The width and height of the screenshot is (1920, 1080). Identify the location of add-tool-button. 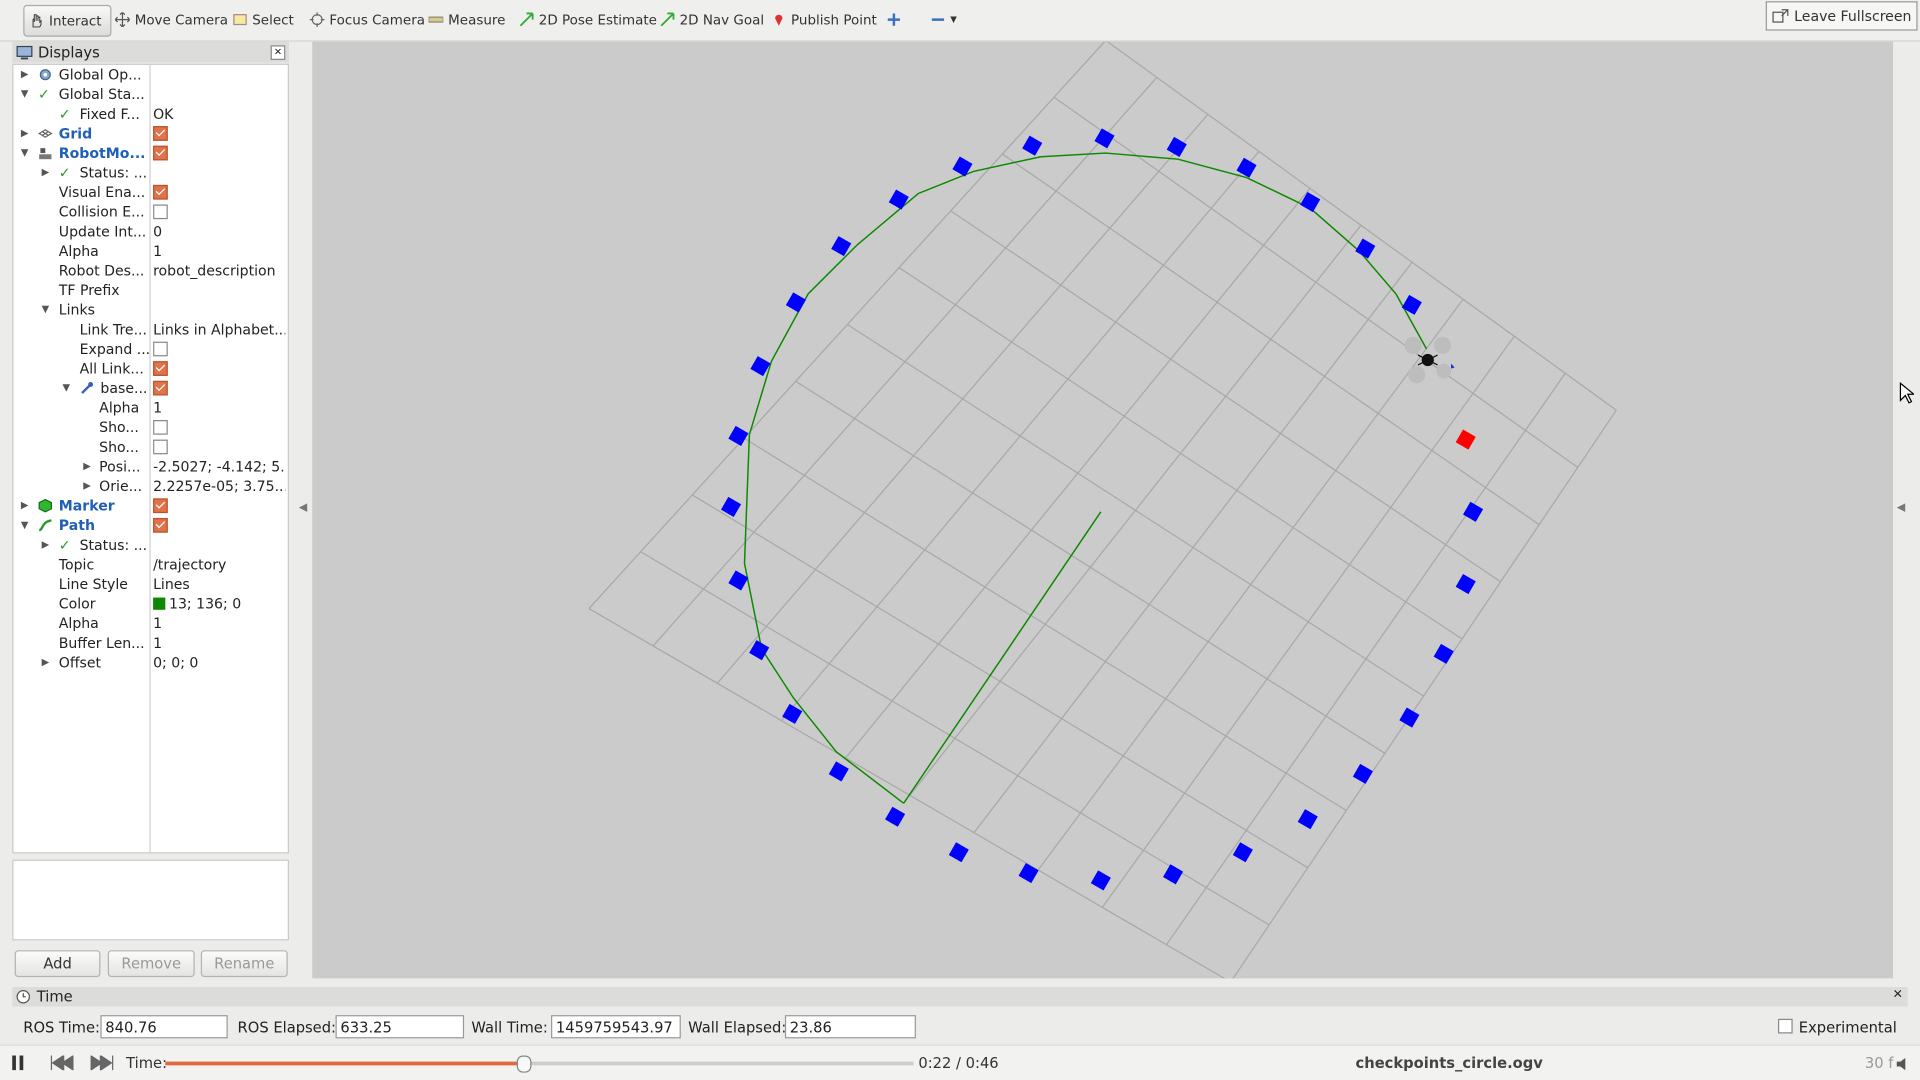
(894, 19).